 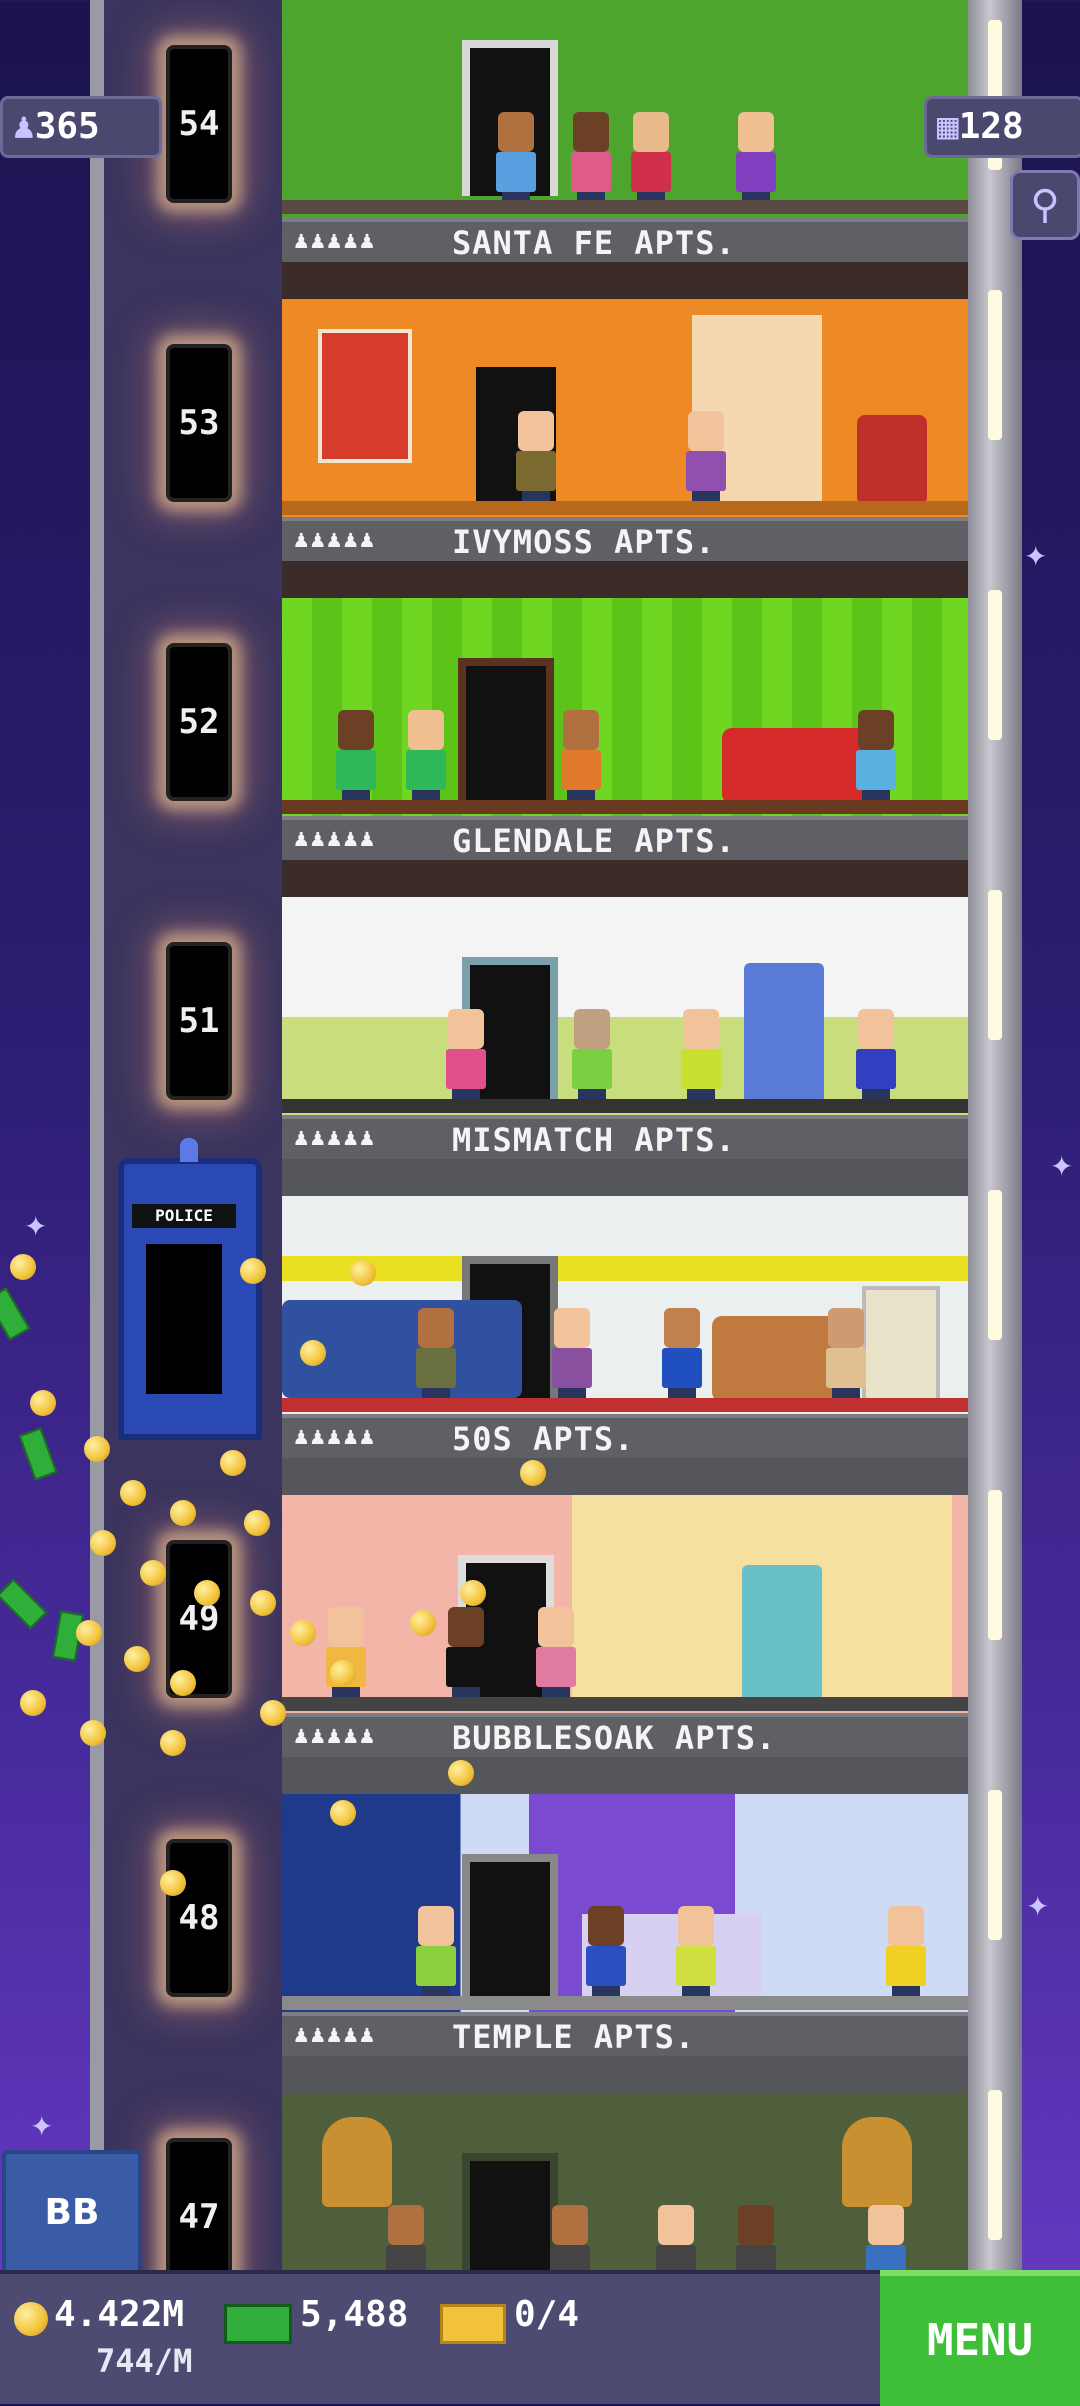 I want to click on sofa, so click(x=797, y=766).